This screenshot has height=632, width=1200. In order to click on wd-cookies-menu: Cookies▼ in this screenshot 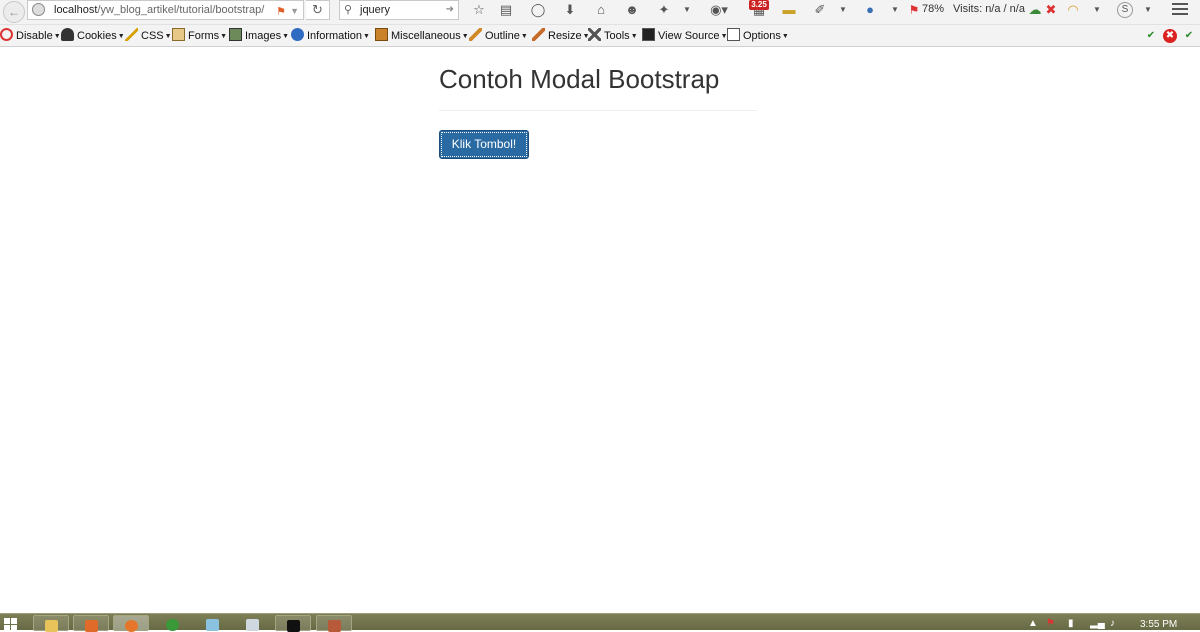, I will do `click(93, 36)`.